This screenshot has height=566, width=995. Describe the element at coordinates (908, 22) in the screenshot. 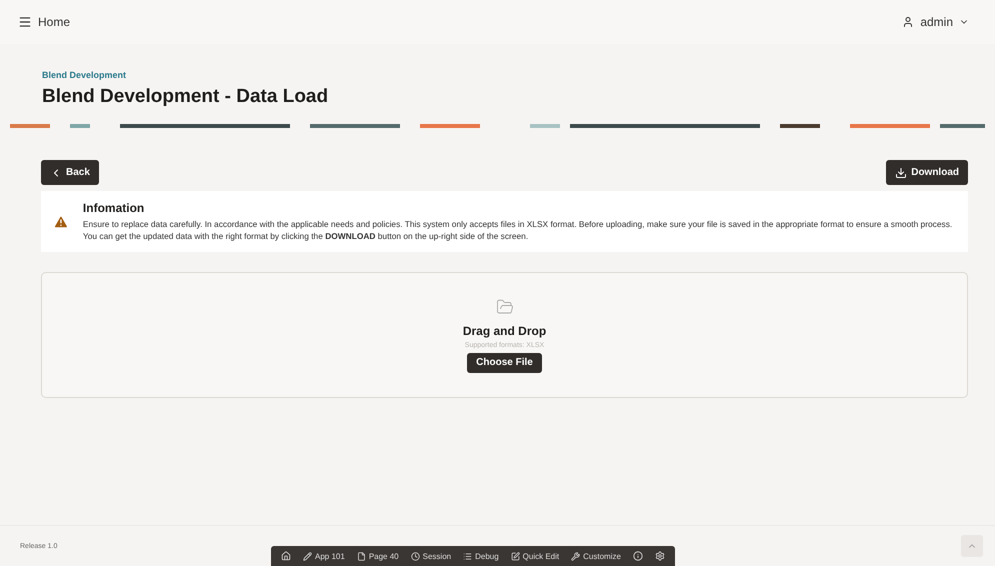

I see `user-icon` at that location.